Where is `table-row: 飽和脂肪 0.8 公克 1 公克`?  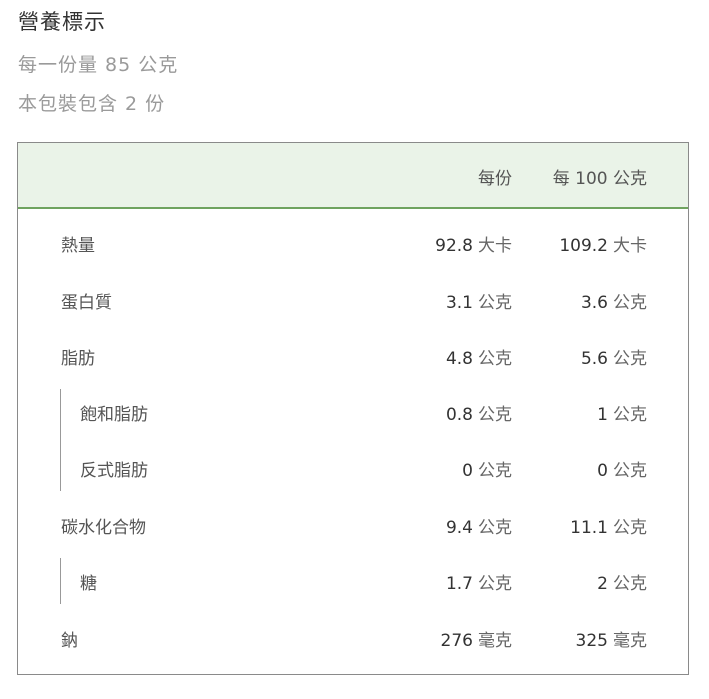 table-row: 飽和脂肪 0.8 公克 1 公克 is located at coordinates (353, 406).